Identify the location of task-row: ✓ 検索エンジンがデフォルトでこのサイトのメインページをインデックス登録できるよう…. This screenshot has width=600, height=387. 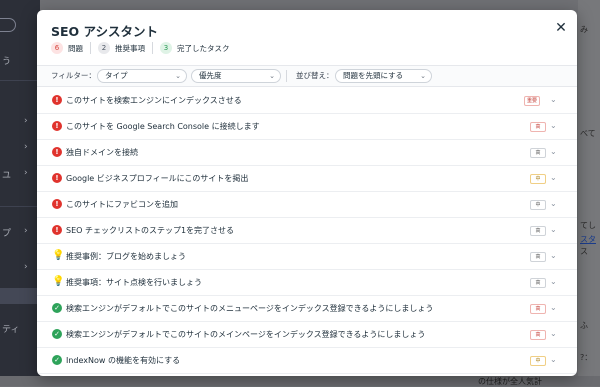
(307, 335).